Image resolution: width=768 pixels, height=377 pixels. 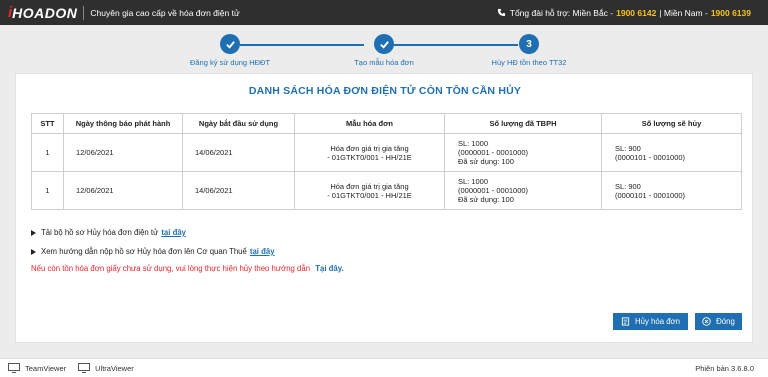 I want to click on teamviewer-link: TeamViewer, so click(x=37, y=368).